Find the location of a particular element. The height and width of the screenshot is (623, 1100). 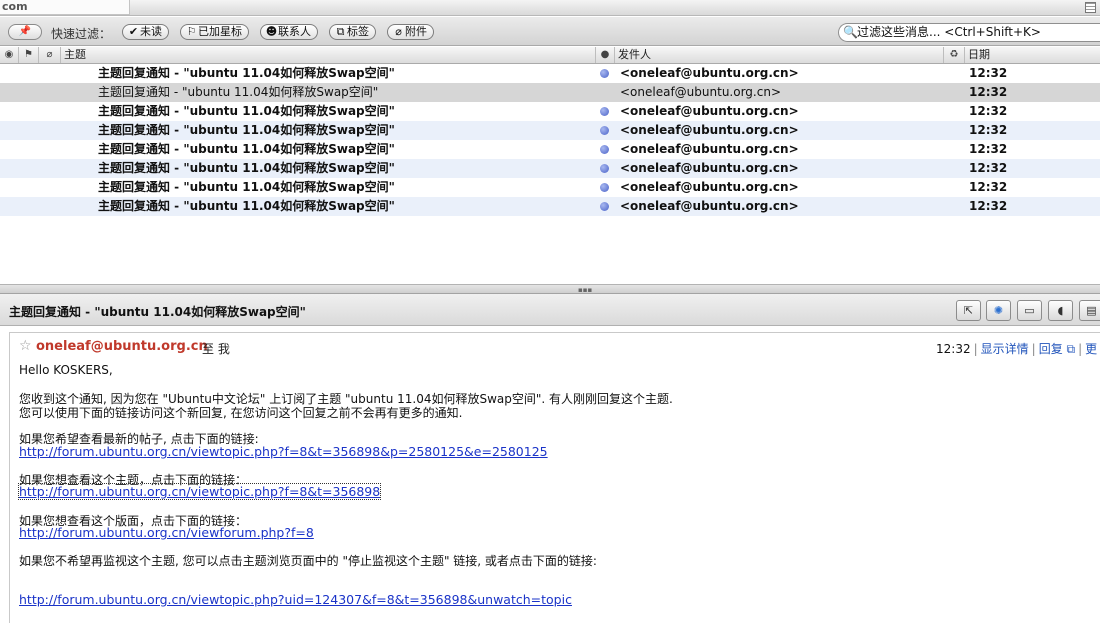

archive-button: ▭ is located at coordinates (1029, 310).